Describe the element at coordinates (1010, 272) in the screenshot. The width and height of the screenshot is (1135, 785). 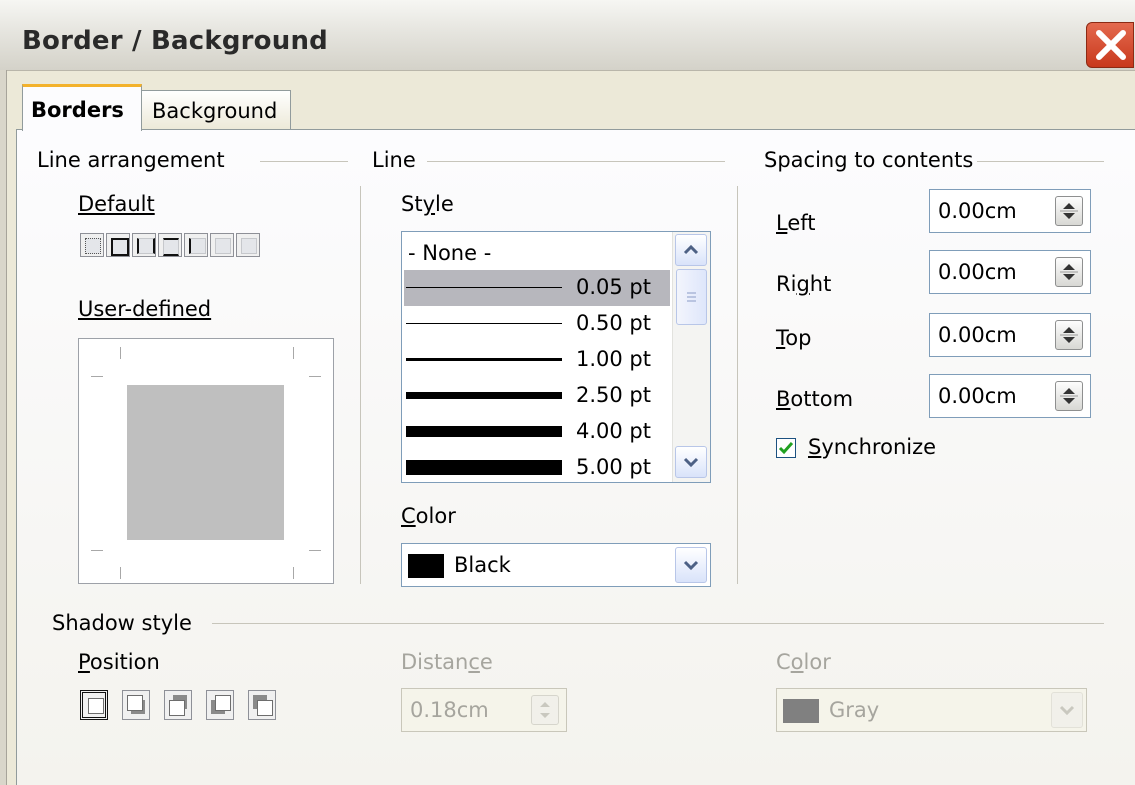
I see `spacing-right-field: 0.00cm` at that location.